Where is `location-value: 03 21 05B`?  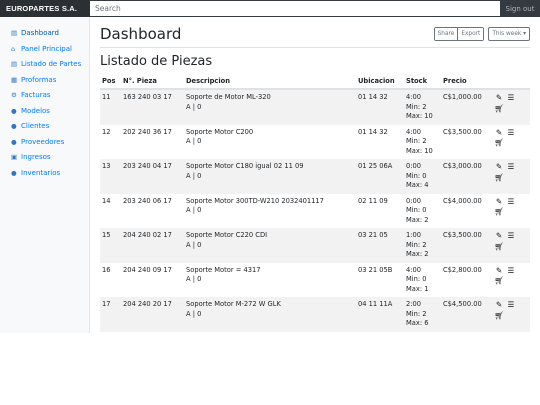
location-value: 03 21 05B is located at coordinates (375, 269).